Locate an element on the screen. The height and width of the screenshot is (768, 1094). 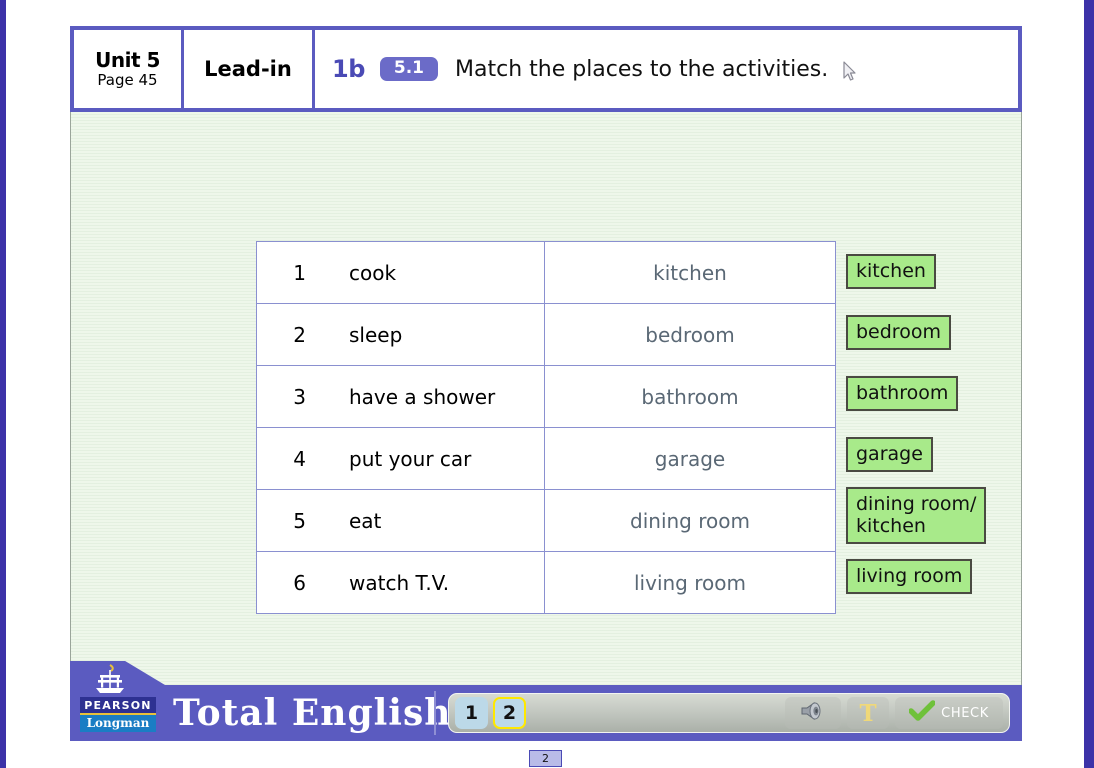
left-edge-strip is located at coordinates (3, 384).